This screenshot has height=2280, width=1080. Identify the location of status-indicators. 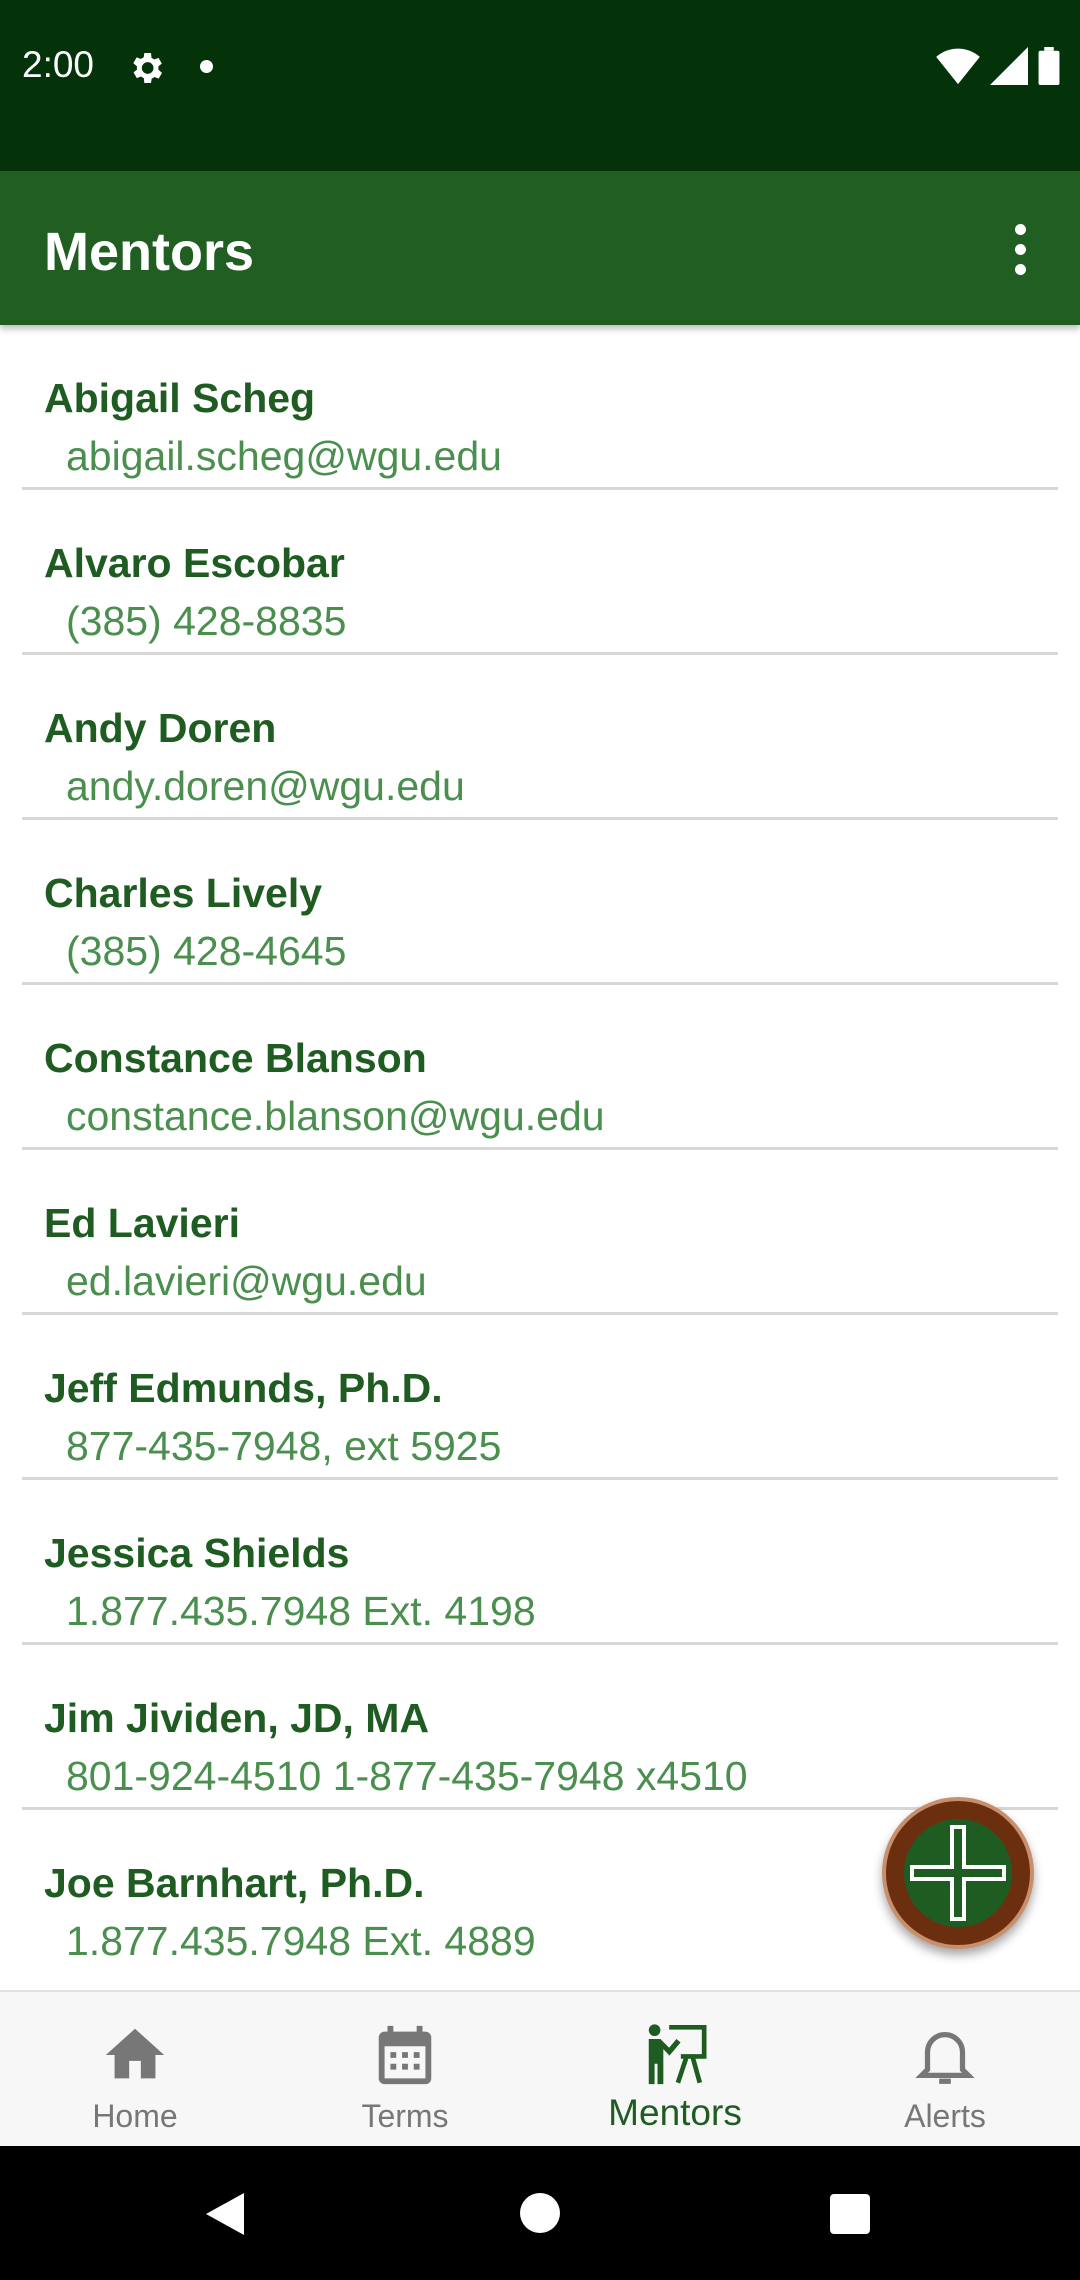
(998, 68).